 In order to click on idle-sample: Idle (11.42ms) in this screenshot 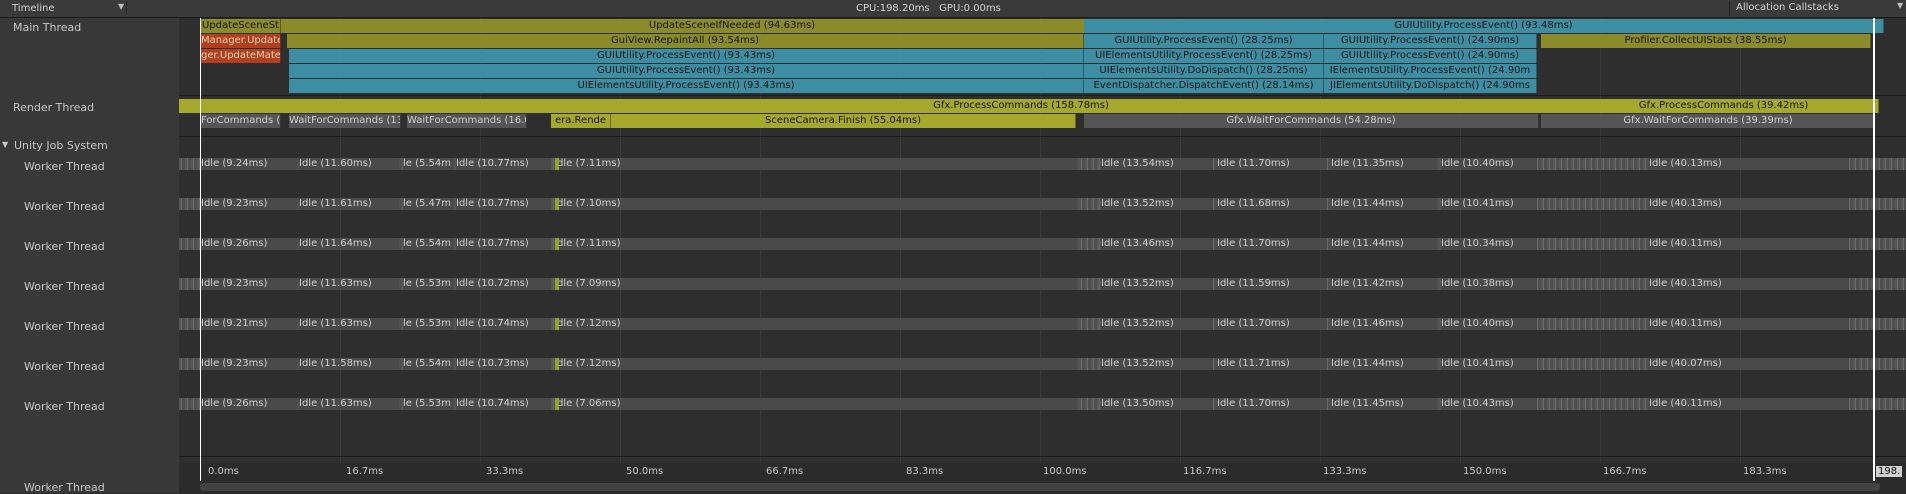, I will do `click(1384, 284)`.